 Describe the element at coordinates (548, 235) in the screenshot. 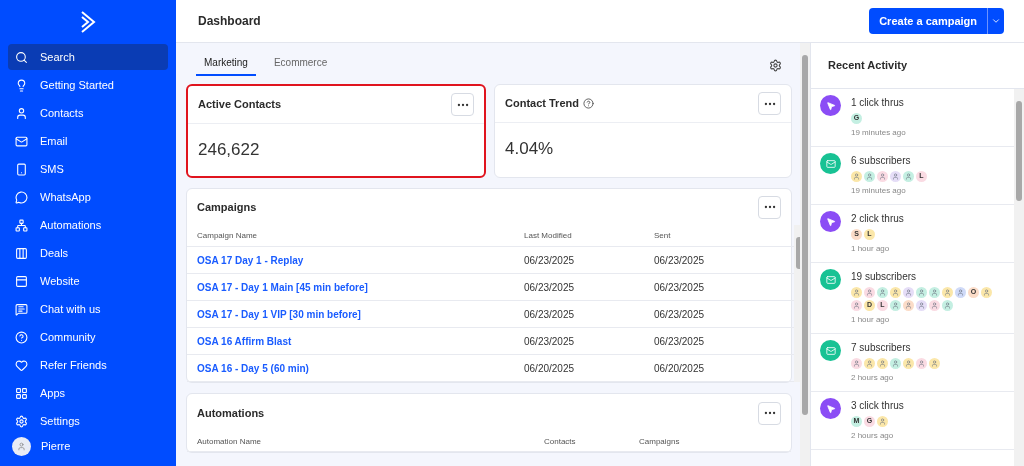

I see `column-header: Last Modified` at that location.